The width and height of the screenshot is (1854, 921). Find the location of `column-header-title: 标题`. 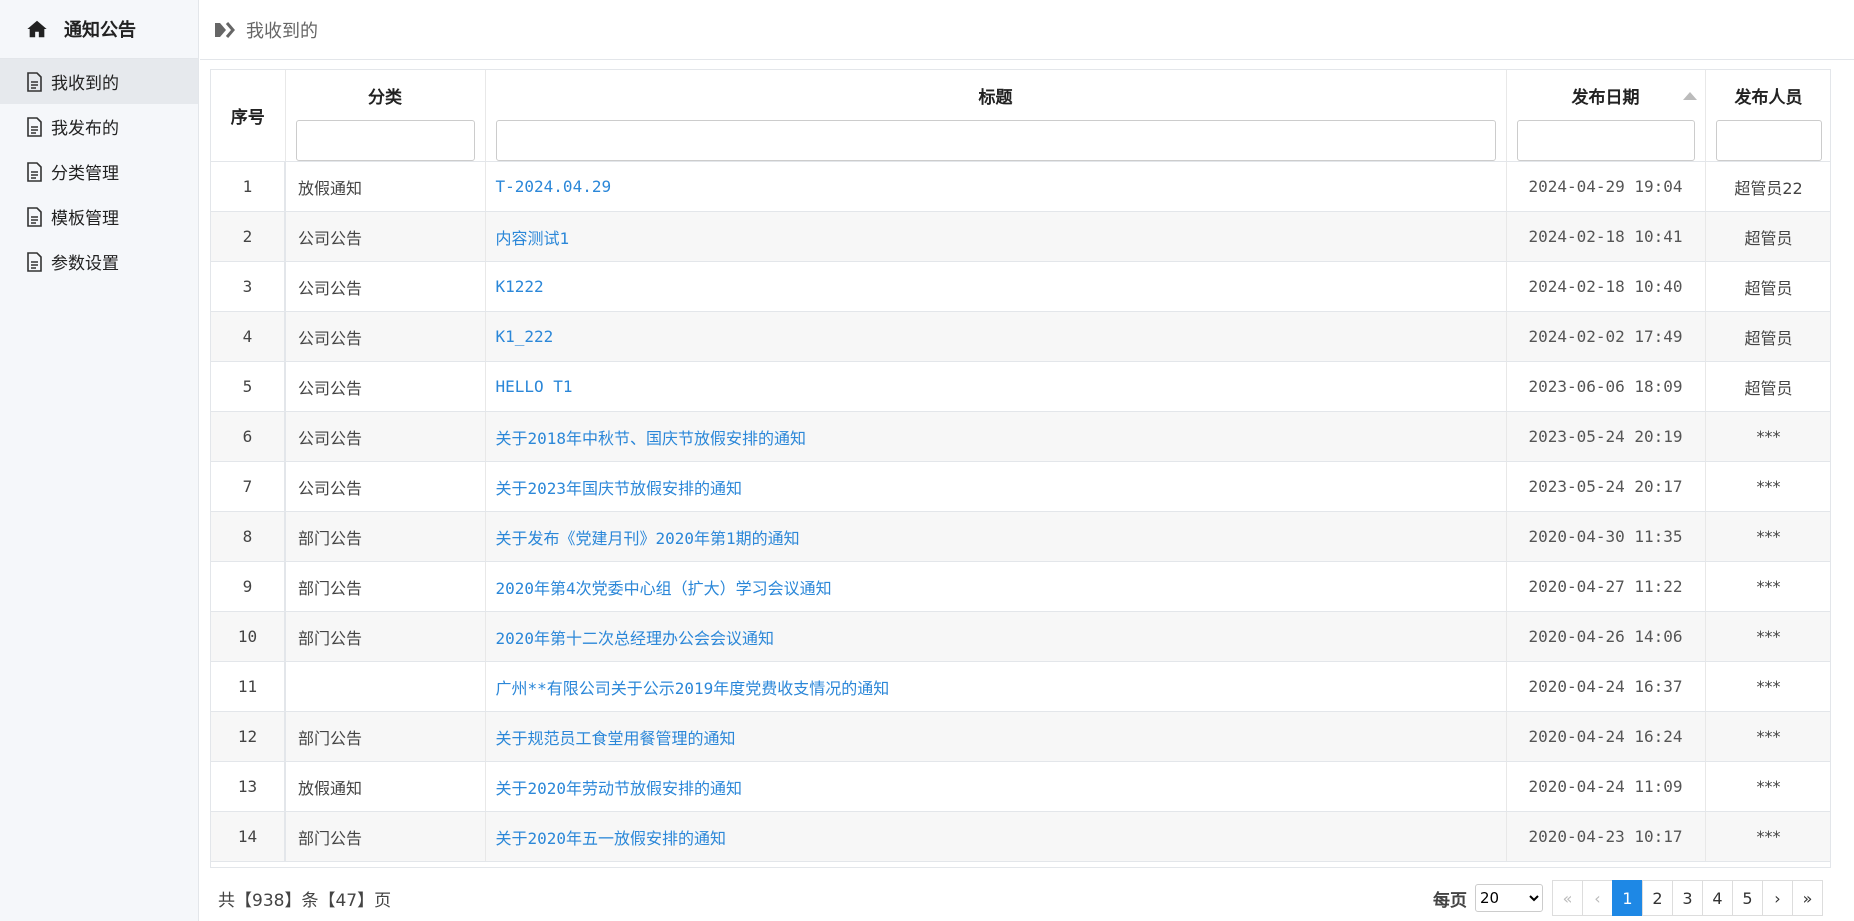

column-header-title: 标题 is located at coordinates (996, 116).